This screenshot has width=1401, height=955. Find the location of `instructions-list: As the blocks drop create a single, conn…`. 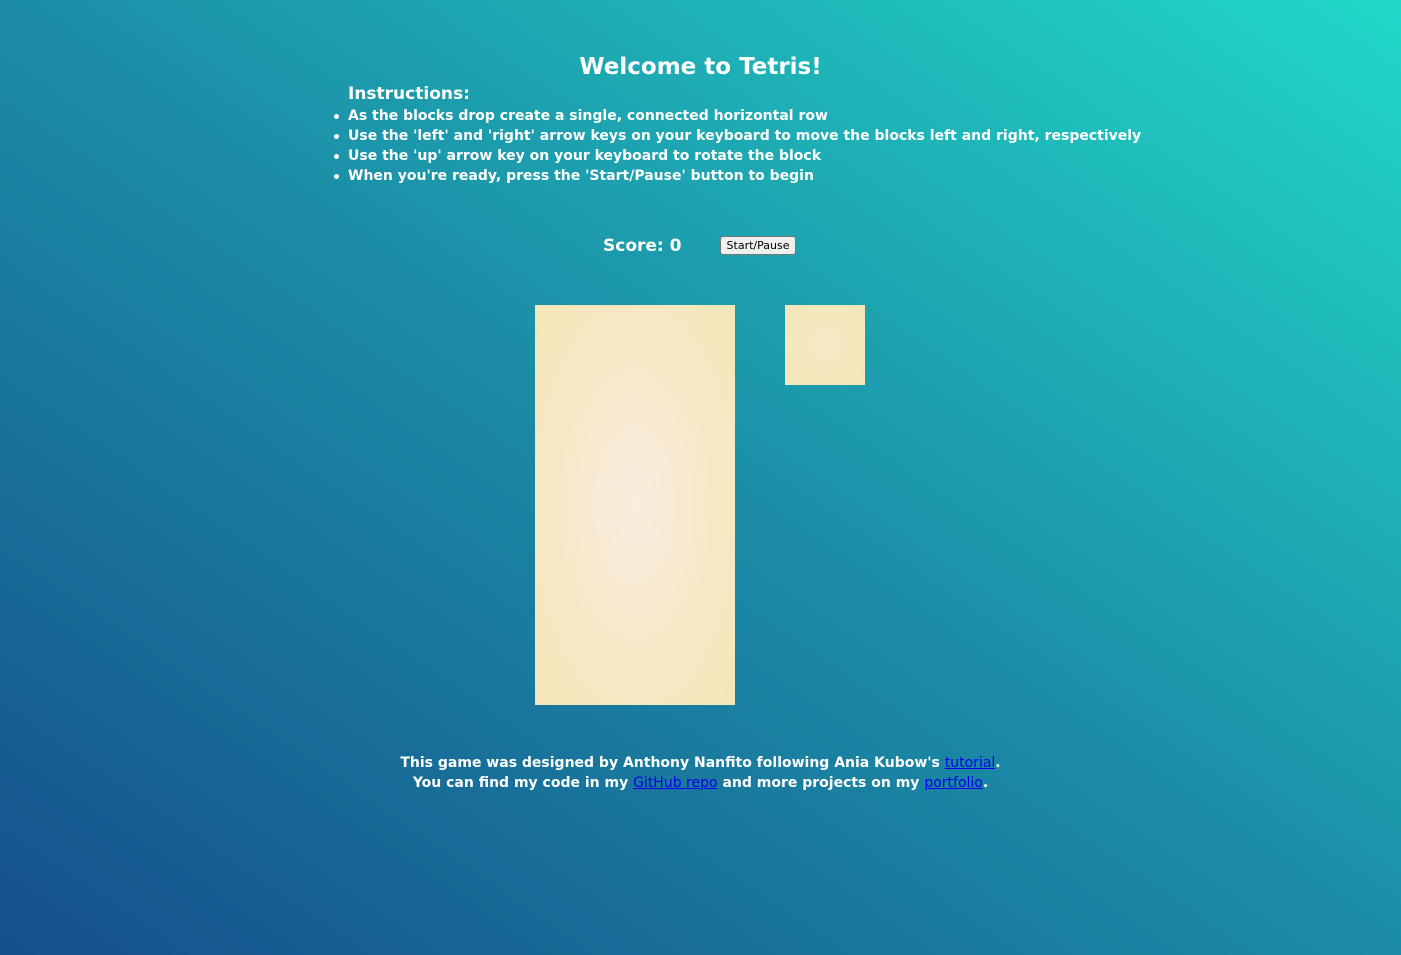

instructions-list: As the blocks drop create a single, conn… is located at coordinates (738, 146).